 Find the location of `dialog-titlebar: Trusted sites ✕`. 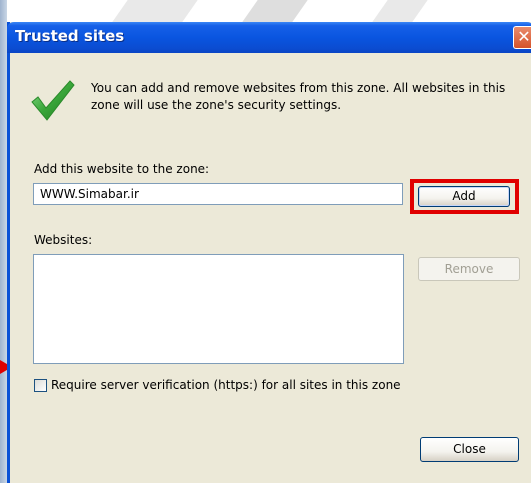

dialog-titlebar: Trusted sites ✕ is located at coordinates (269, 37).